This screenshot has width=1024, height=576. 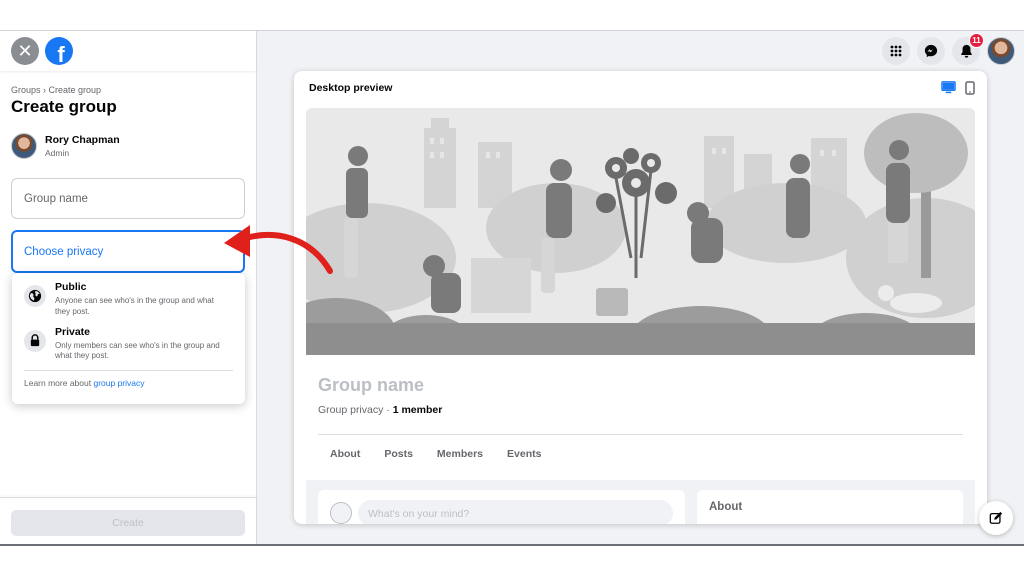 I want to click on option-title: Private, so click(x=73, y=331).